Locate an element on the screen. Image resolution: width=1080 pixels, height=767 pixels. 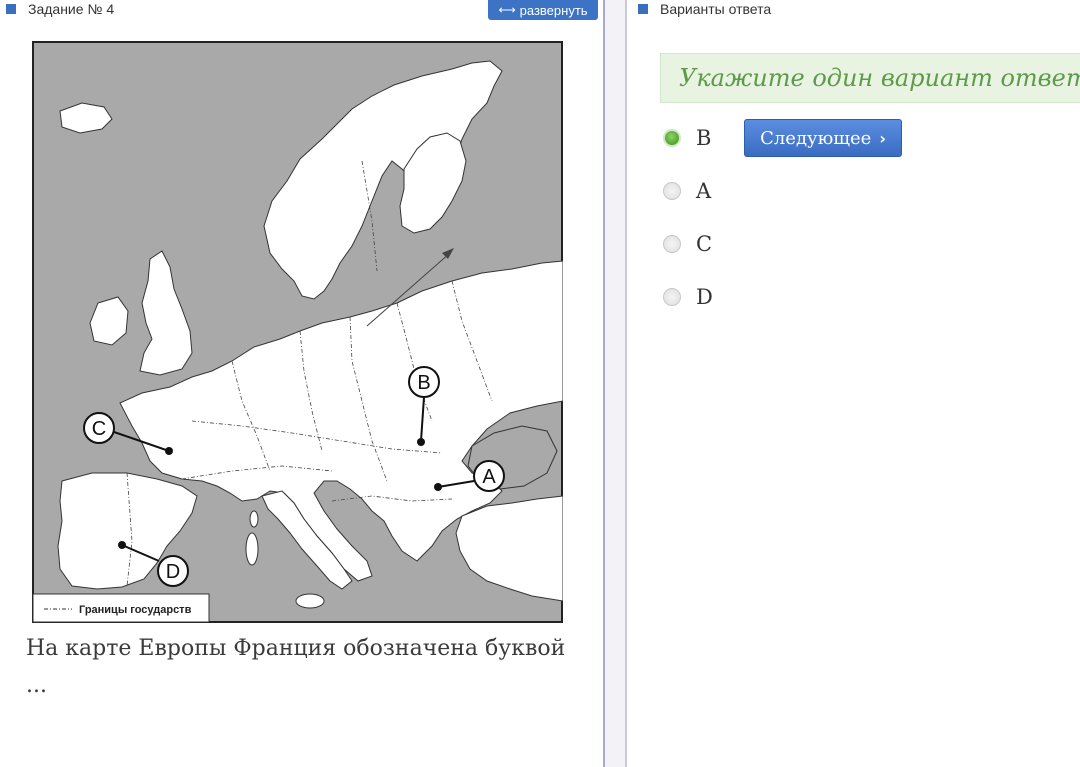
next-button: Следующее › is located at coordinates (823, 138).